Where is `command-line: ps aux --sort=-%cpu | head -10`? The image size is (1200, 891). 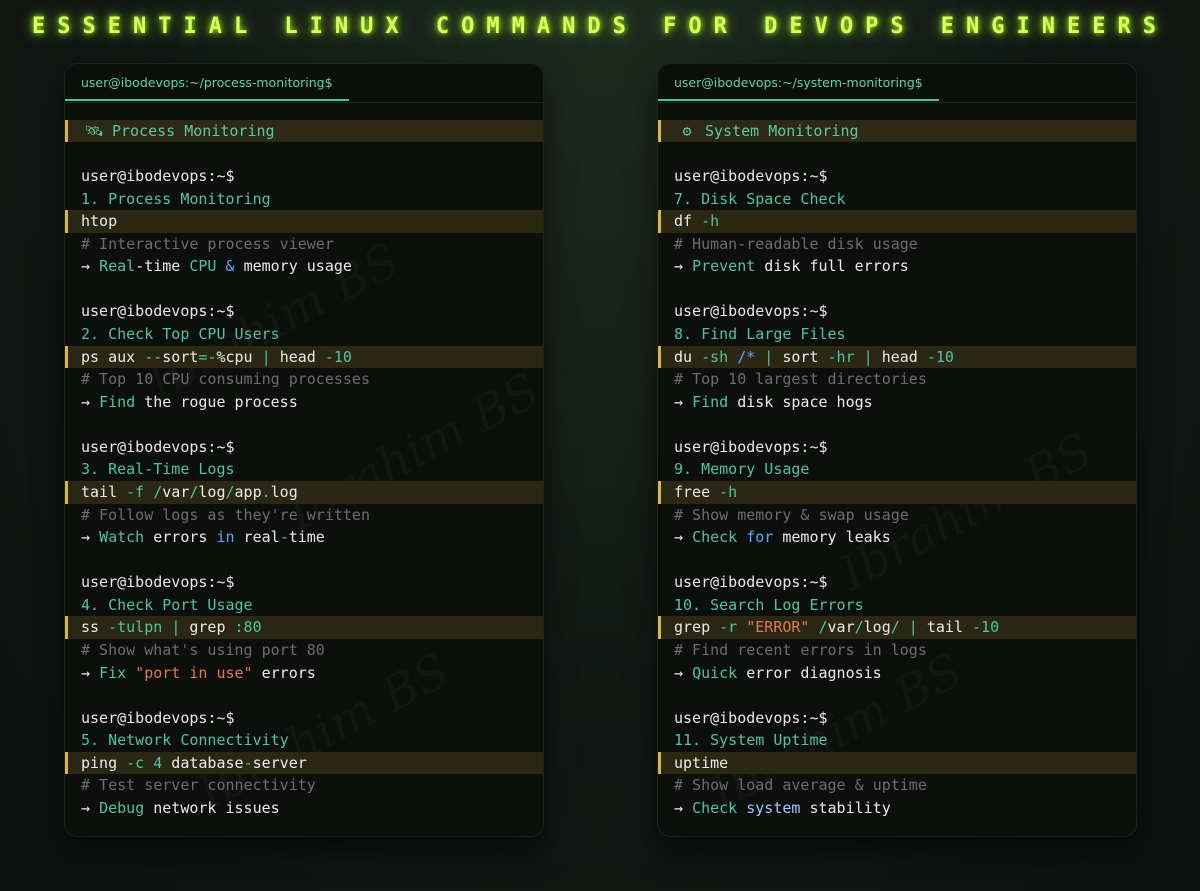
command-line: ps aux --sort=-%cpu | head -10 is located at coordinates (304, 357).